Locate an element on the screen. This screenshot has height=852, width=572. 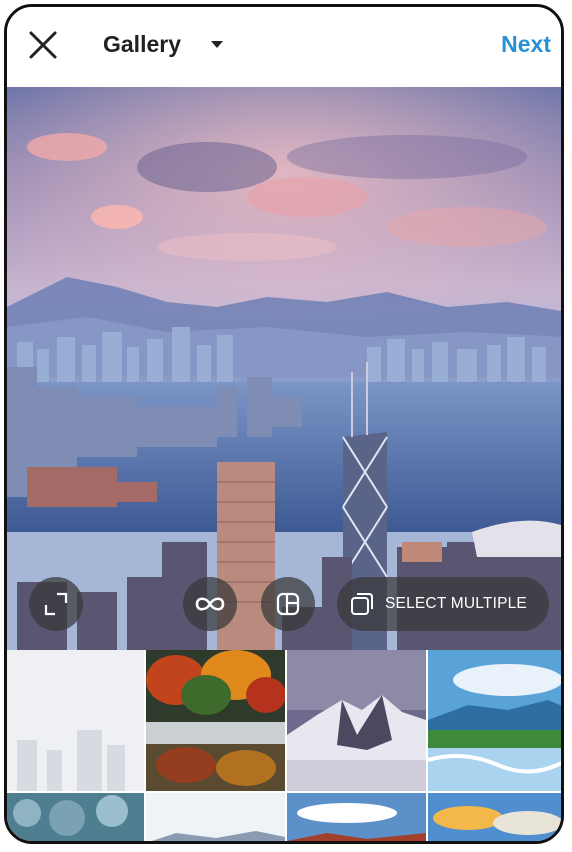
coast-image is located at coordinates (215, 817).